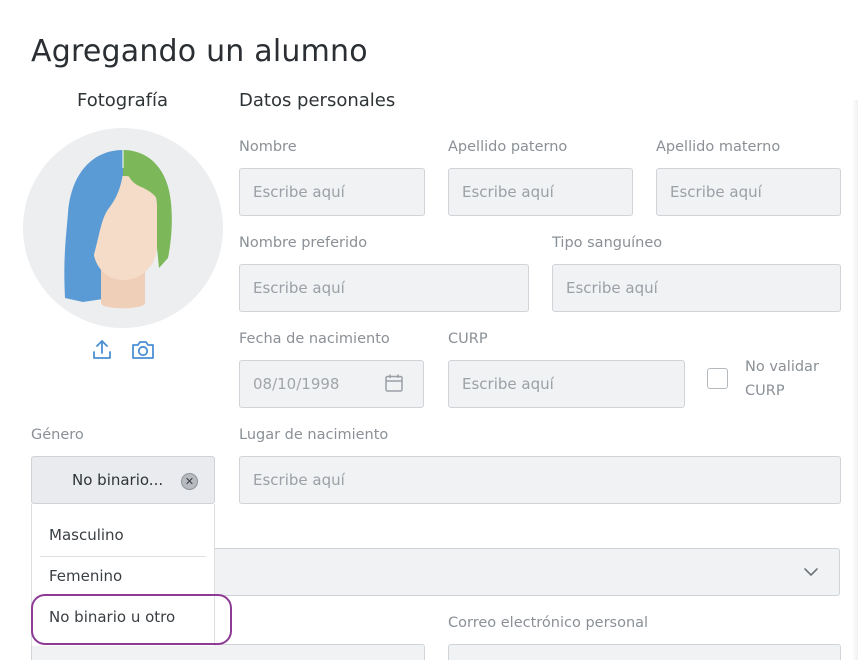 The image size is (858, 660). I want to click on no-validar-curp-checkbox, so click(717, 378).